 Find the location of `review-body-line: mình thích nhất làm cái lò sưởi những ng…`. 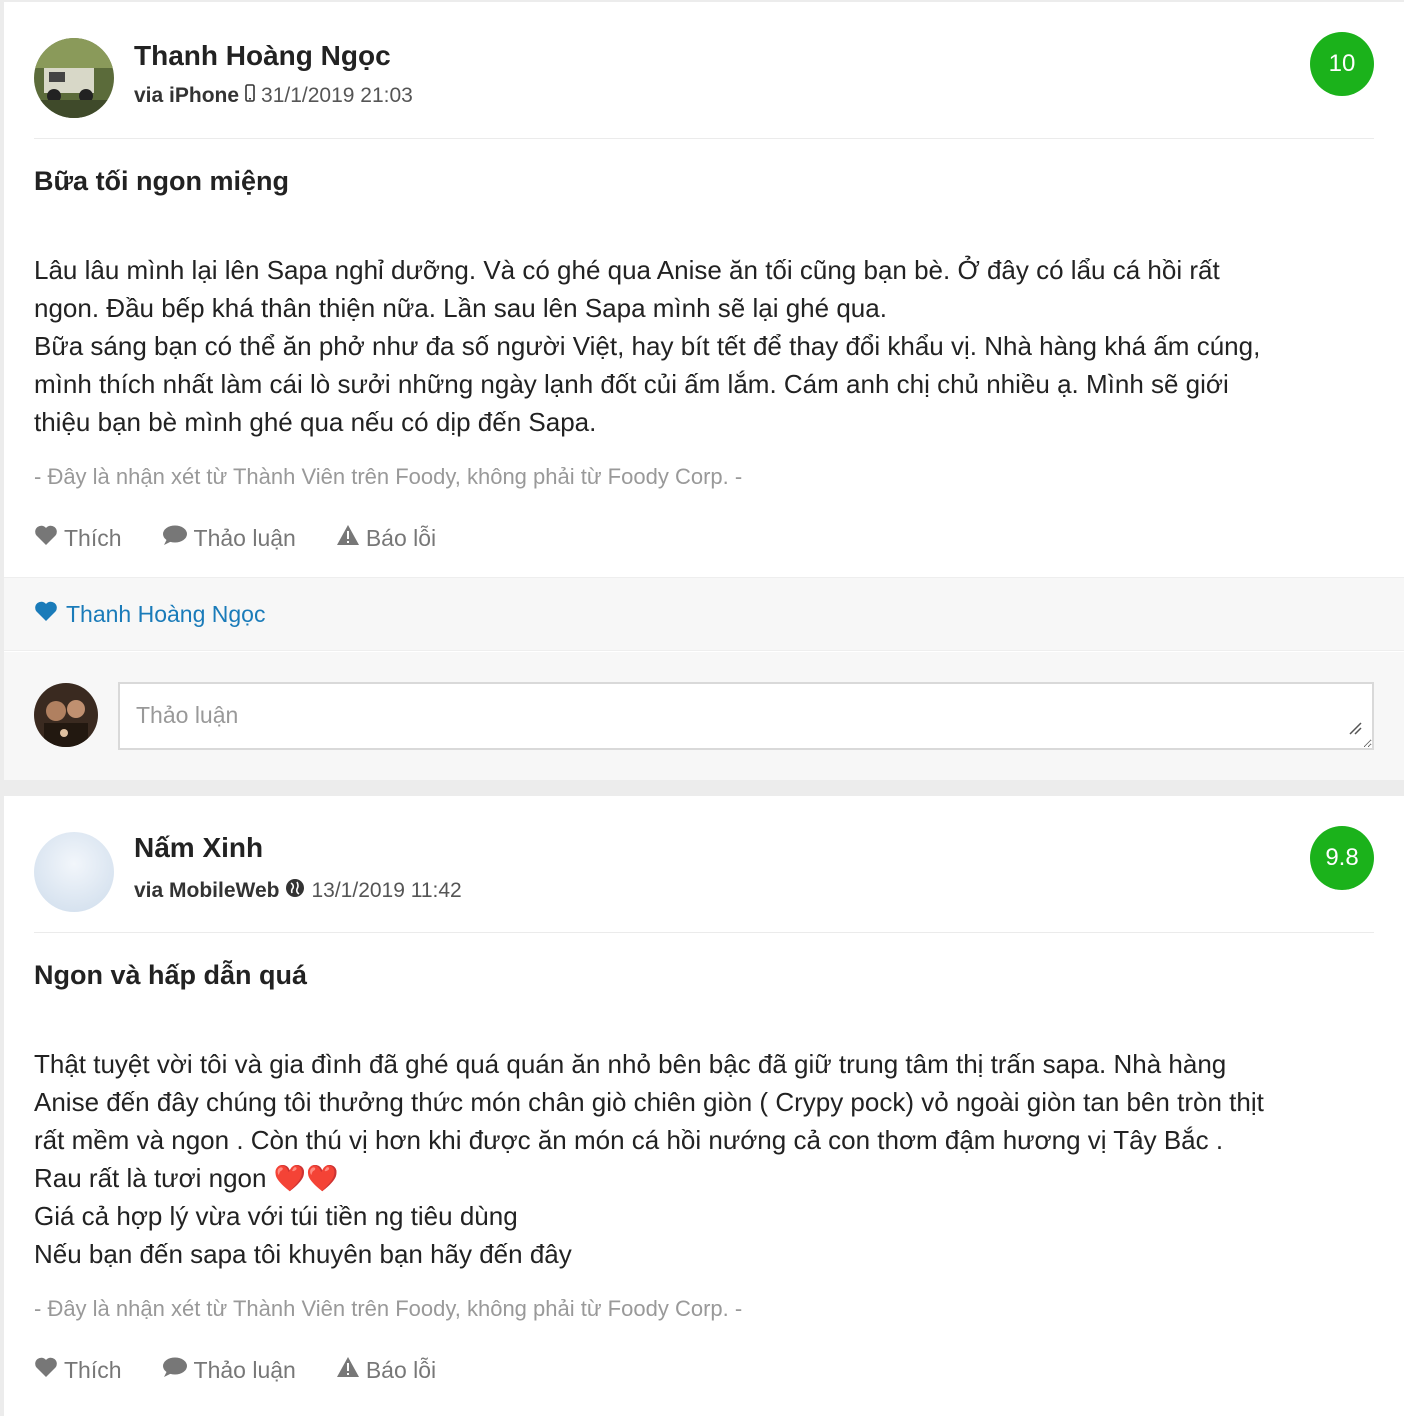

review-body-line: mình thích nhất làm cái lò sưởi những ng… is located at coordinates (631, 384).